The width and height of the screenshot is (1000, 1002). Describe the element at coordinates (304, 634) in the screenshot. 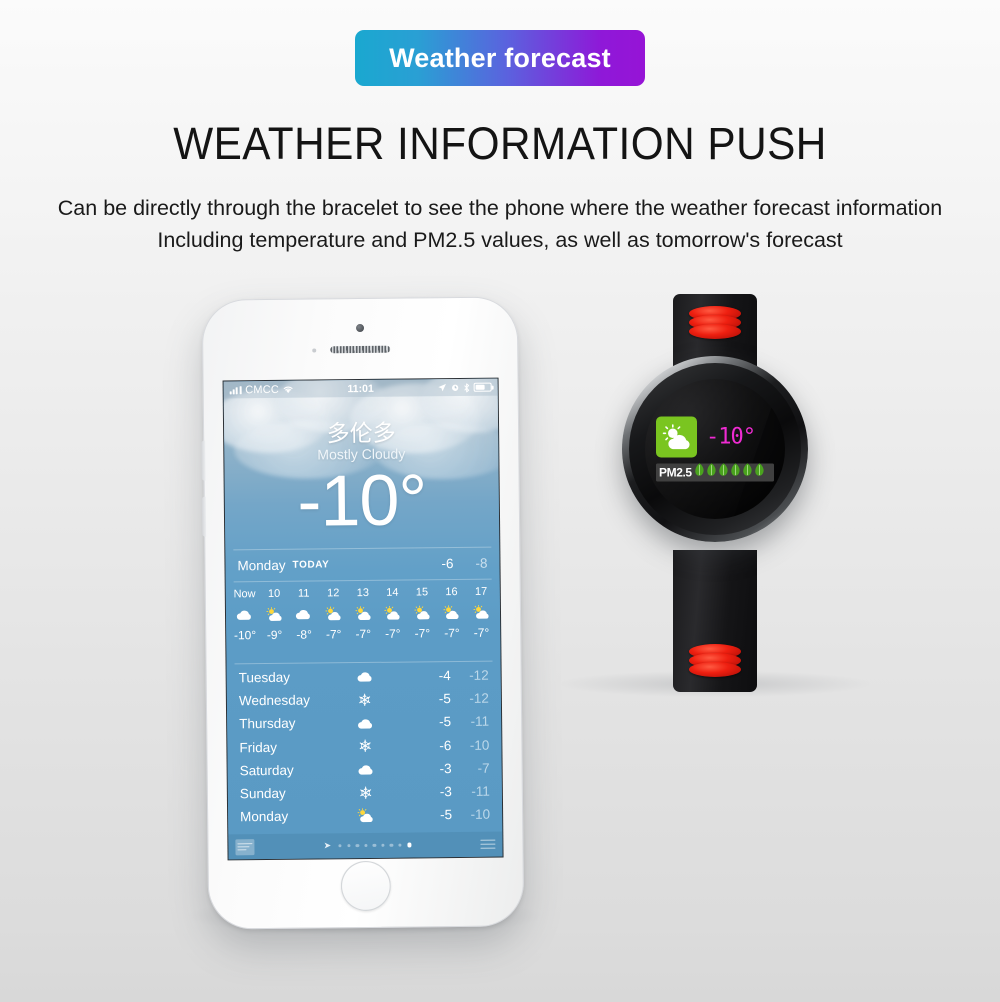

I see `hour-temperature: -8°` at that location.